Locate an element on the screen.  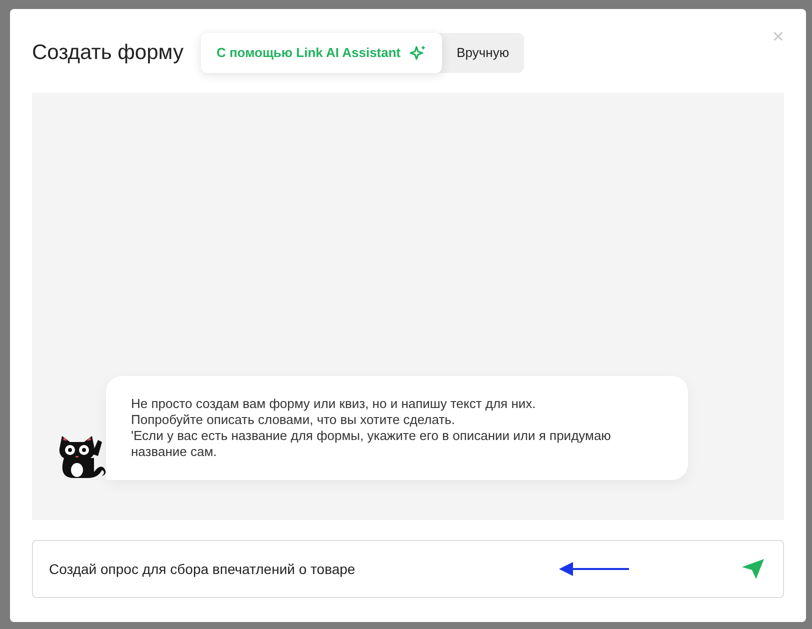
sparkle-icon is located at coordinates (417, 53).